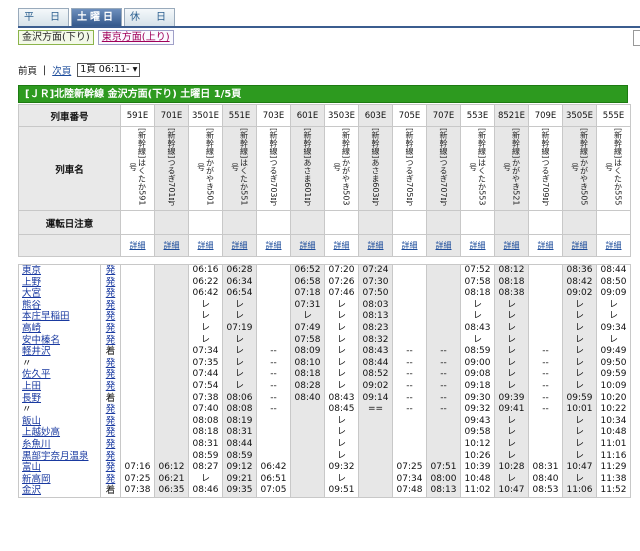 This screenshot has height=551, width=640. I want to click on time-cell: 08:38, so click(511, 293).